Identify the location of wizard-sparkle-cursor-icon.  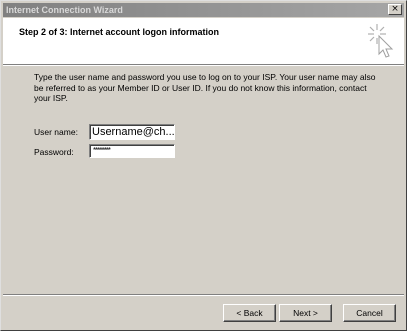
(381, 41).